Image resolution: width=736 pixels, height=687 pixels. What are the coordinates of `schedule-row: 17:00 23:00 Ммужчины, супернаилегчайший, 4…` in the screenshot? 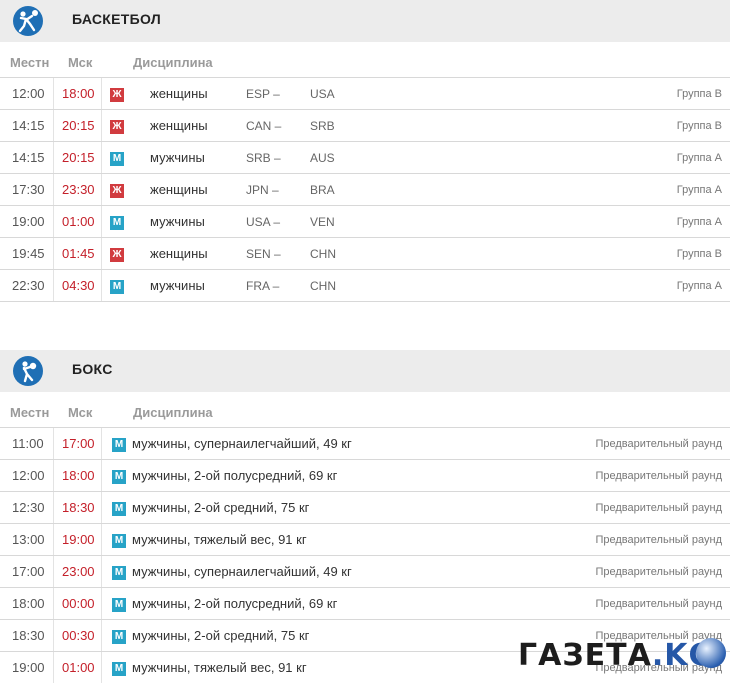 It's located at (365, 571).